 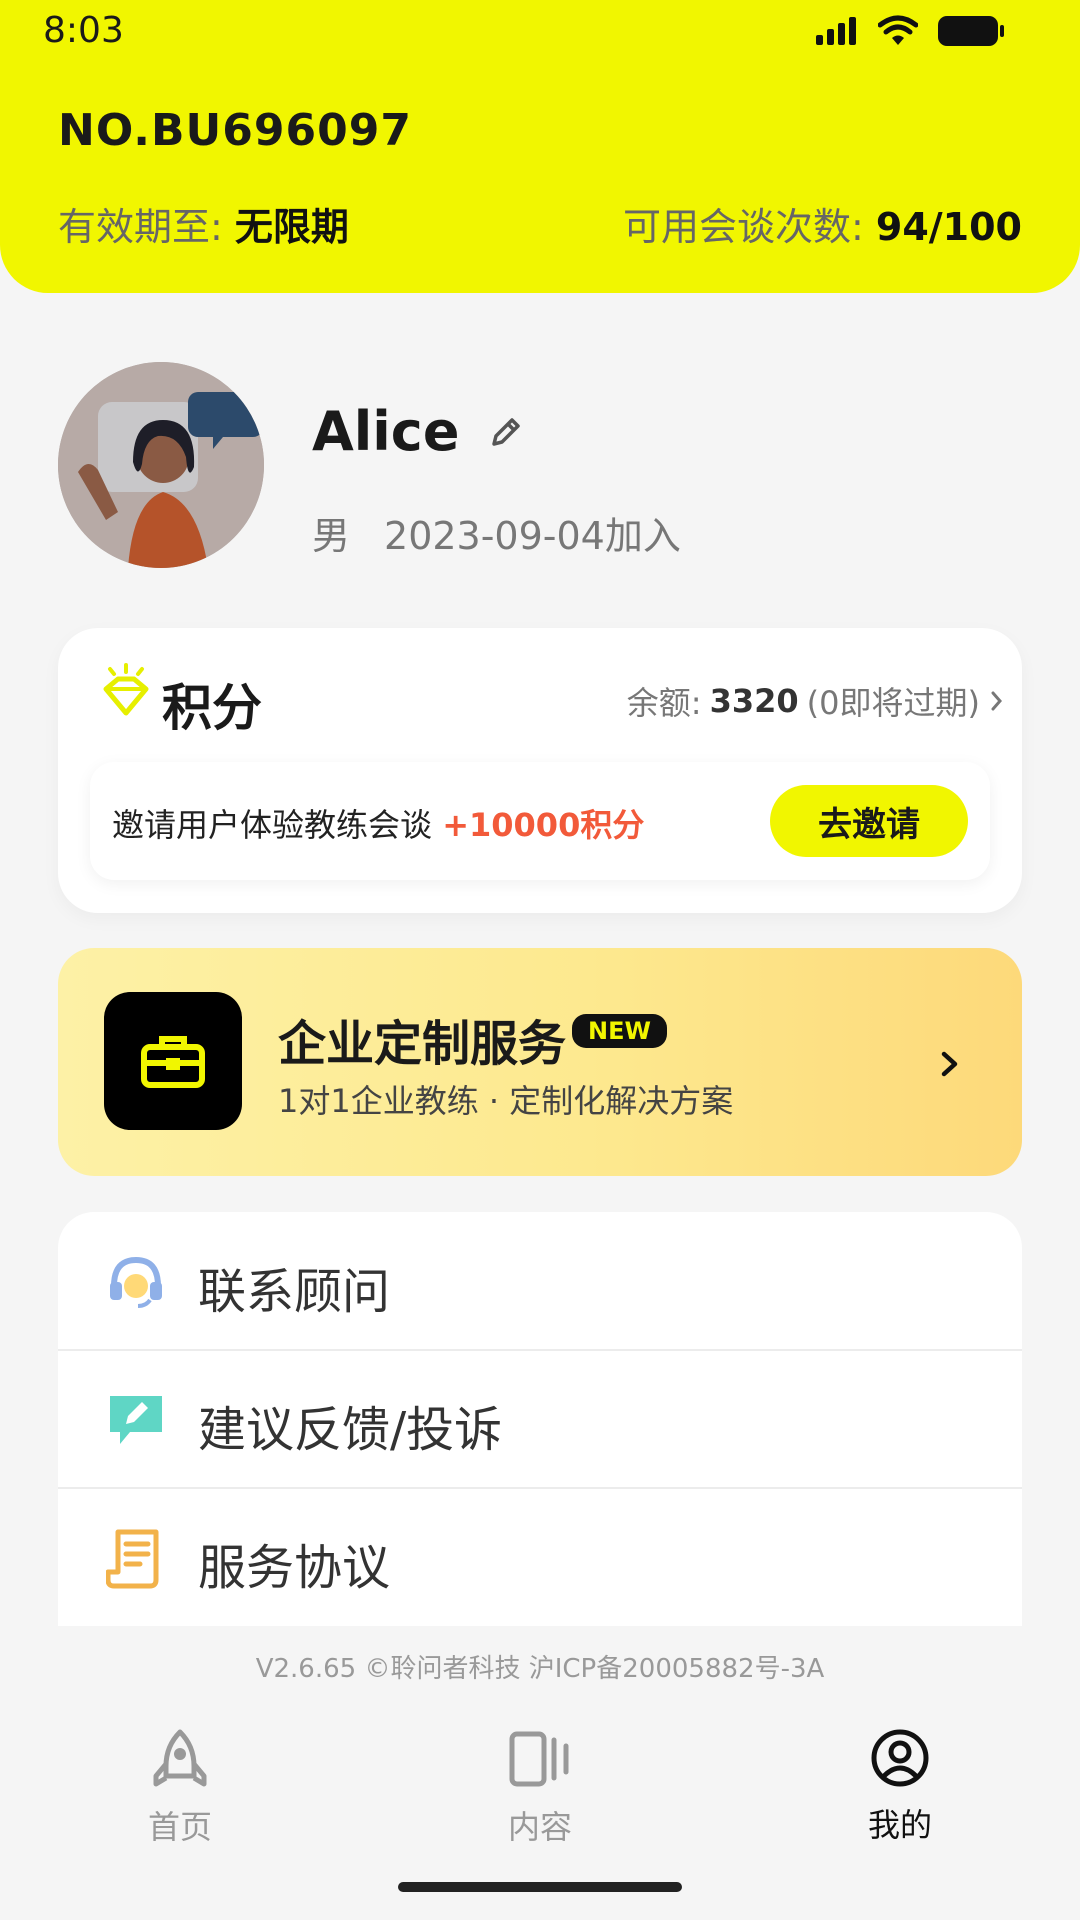 I want to click on avatar-illustration, so click(x=161, y=465).